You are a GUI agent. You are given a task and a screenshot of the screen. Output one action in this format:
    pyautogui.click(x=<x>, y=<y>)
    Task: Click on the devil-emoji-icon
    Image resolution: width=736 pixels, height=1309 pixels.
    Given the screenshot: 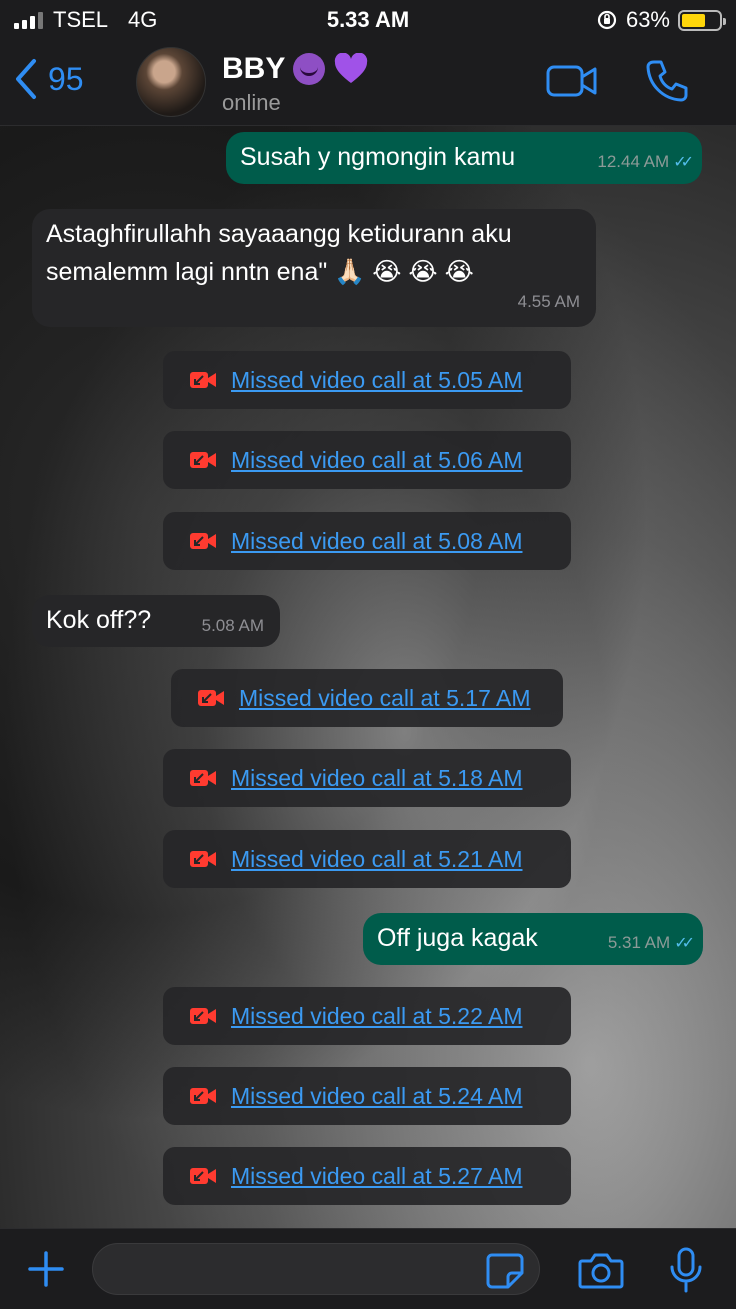 What is the action you would take?
    pyautogui.click(x=309, y=69)
    